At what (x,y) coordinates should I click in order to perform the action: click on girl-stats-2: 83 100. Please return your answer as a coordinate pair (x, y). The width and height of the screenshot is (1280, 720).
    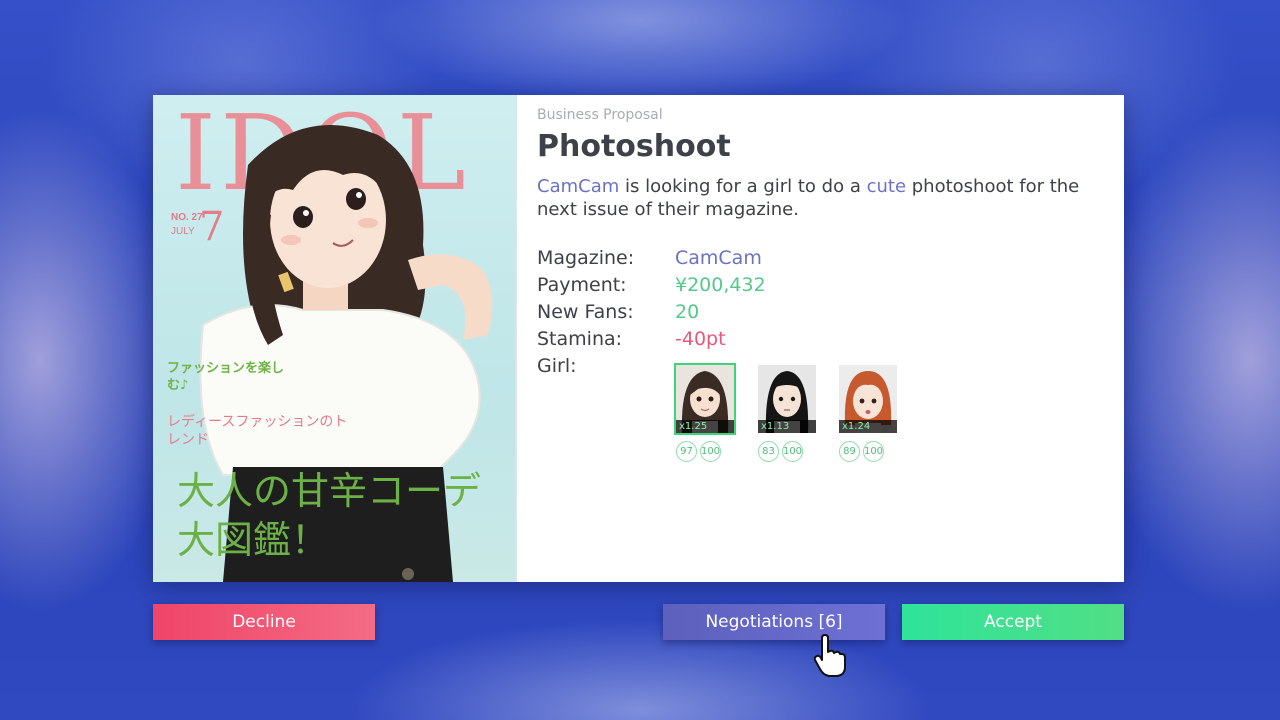
    Looking at the image, I should click on (788, 451).